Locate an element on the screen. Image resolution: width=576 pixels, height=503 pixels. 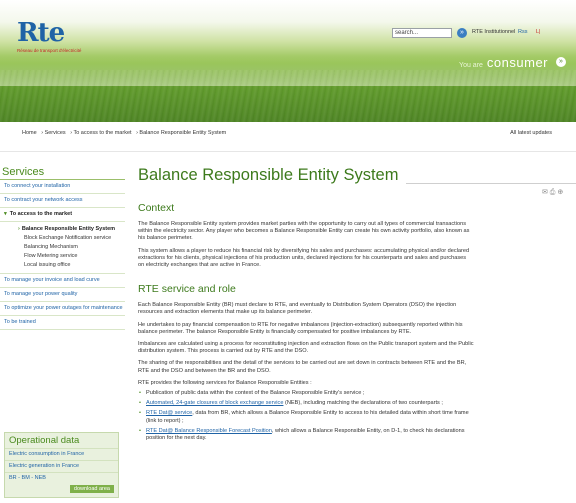
profile-role: consumer is located at coordinates (517, 62).